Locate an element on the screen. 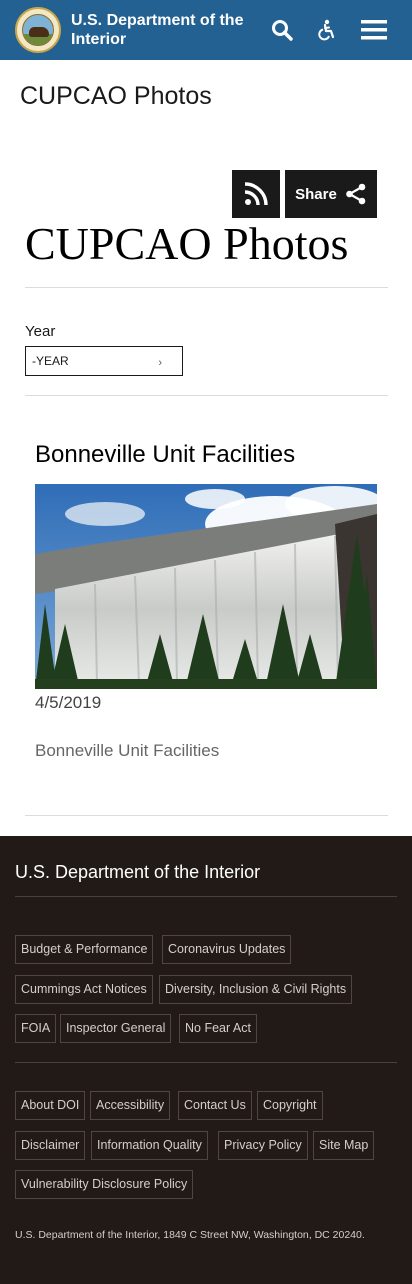  page-title: CUPCAO Photos is located at coordinates (187, 243).